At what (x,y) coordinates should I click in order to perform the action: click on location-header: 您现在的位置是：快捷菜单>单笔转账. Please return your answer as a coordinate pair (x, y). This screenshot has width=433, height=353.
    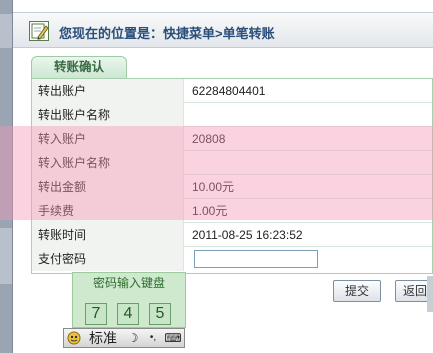
    Looking at the image, I should click on (223, 30).